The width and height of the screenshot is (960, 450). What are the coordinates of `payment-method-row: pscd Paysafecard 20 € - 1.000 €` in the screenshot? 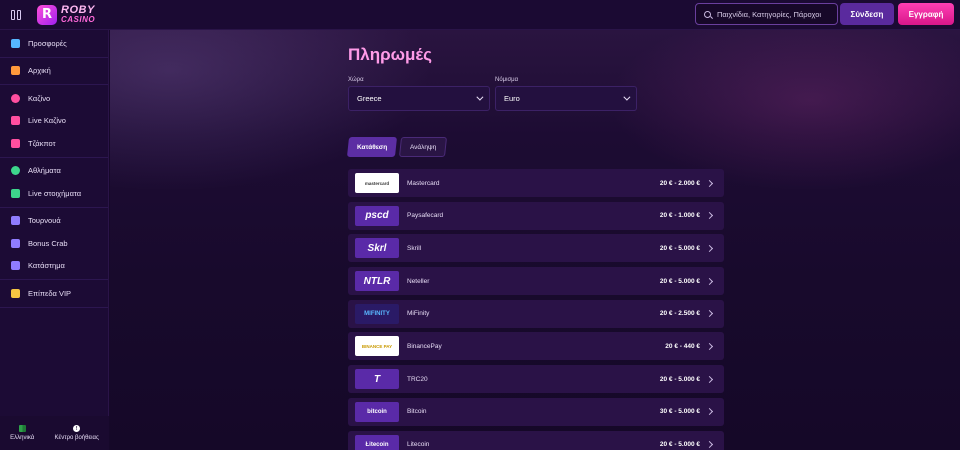 It's located at (536, 215).